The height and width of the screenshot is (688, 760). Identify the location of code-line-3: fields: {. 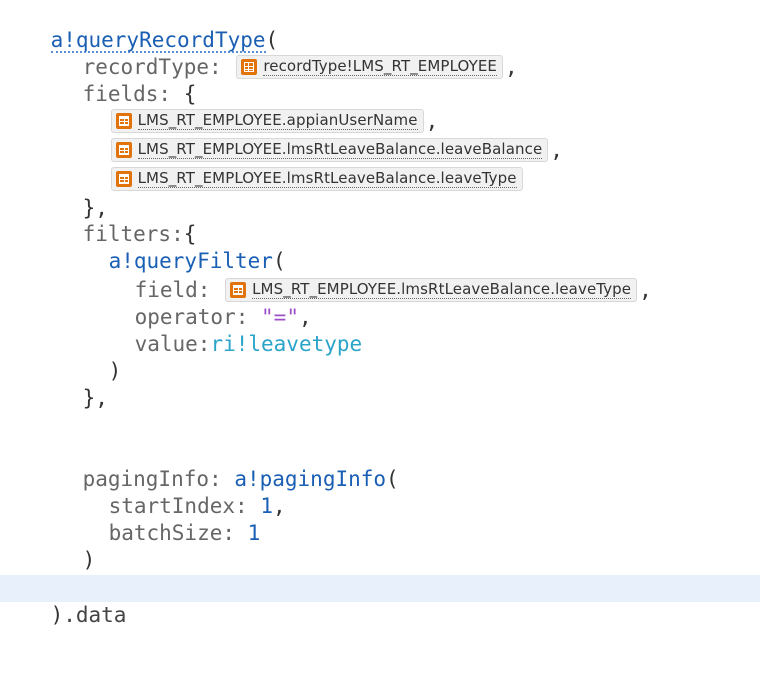
(380, 80).